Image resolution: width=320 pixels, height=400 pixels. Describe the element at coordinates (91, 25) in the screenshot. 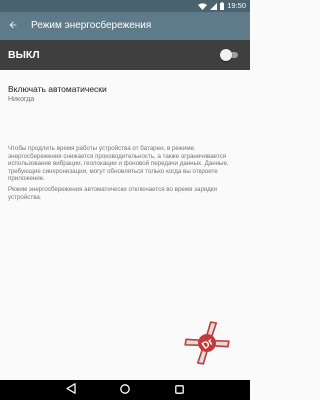

I see `page-title: Режим энергосбережения` at that location.